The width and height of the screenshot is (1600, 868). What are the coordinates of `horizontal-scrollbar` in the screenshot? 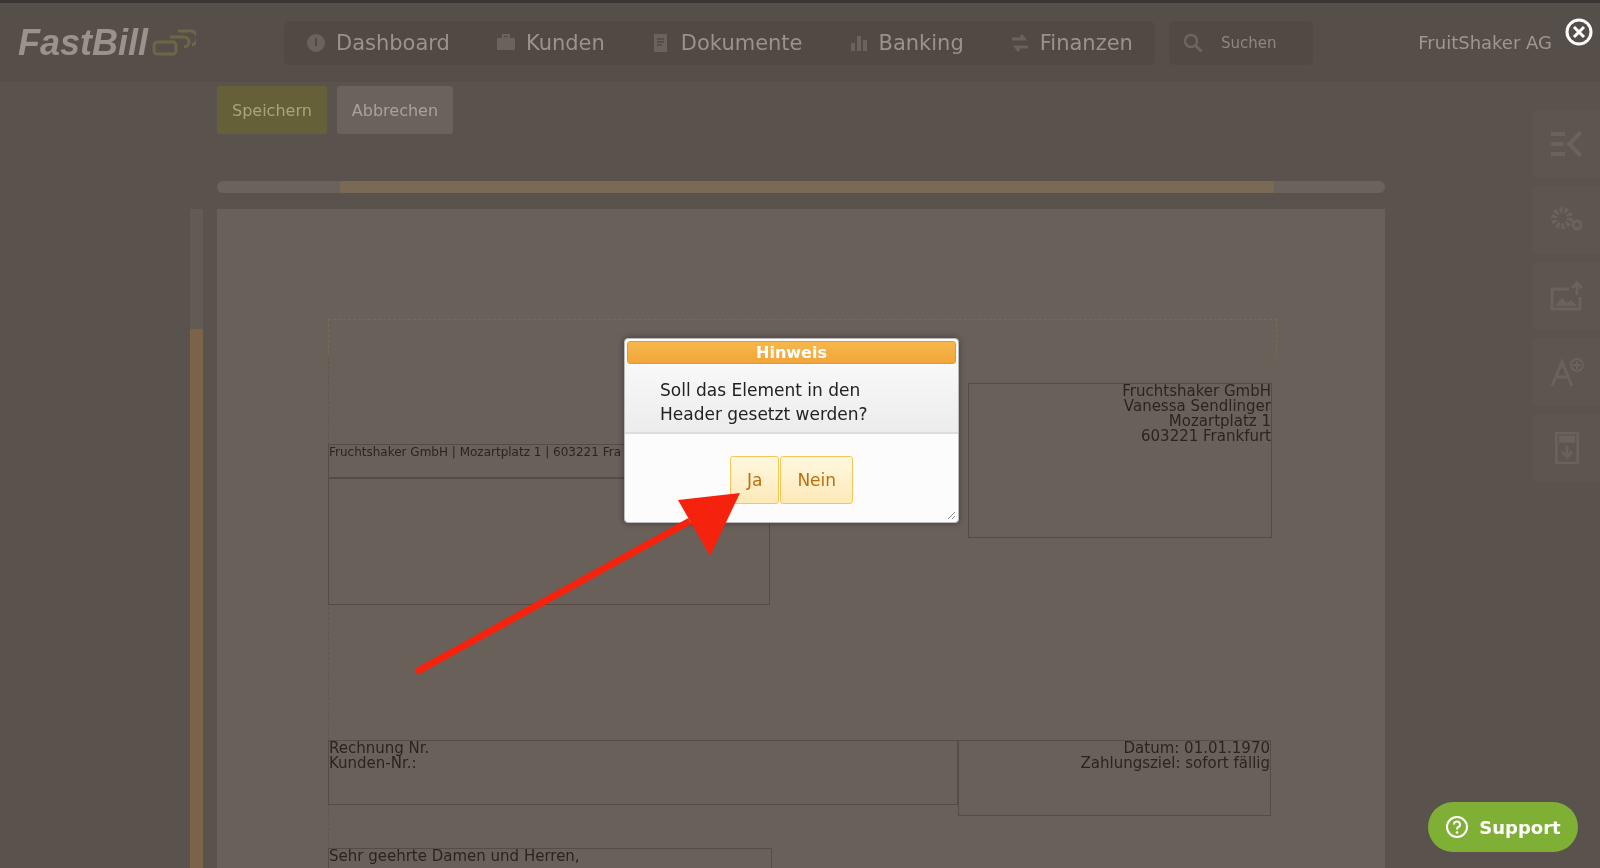 It's located at (801, 187).